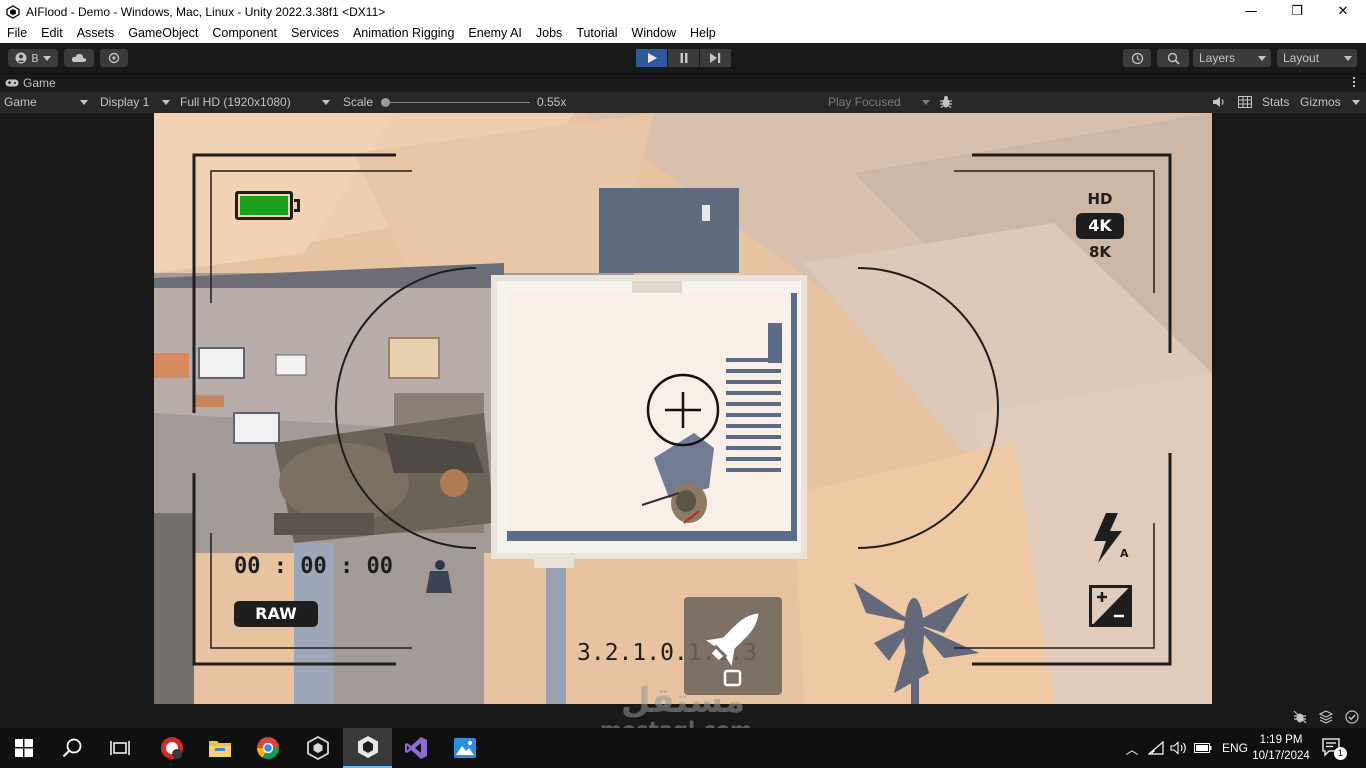 The image size is (1366, 768). I want to click on taskbar-app-explorer, so click(220, 748).